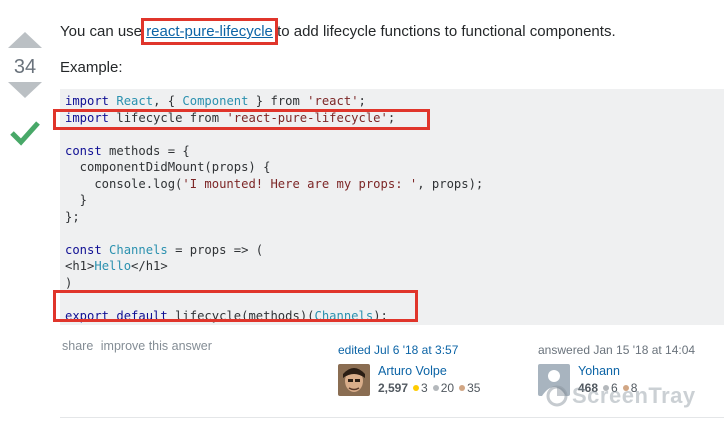 This screenshot has height=425, width=724. Describe the element at coordinates (462, 388) in the screenshot. I see `bronze-badge-icon` at that location.